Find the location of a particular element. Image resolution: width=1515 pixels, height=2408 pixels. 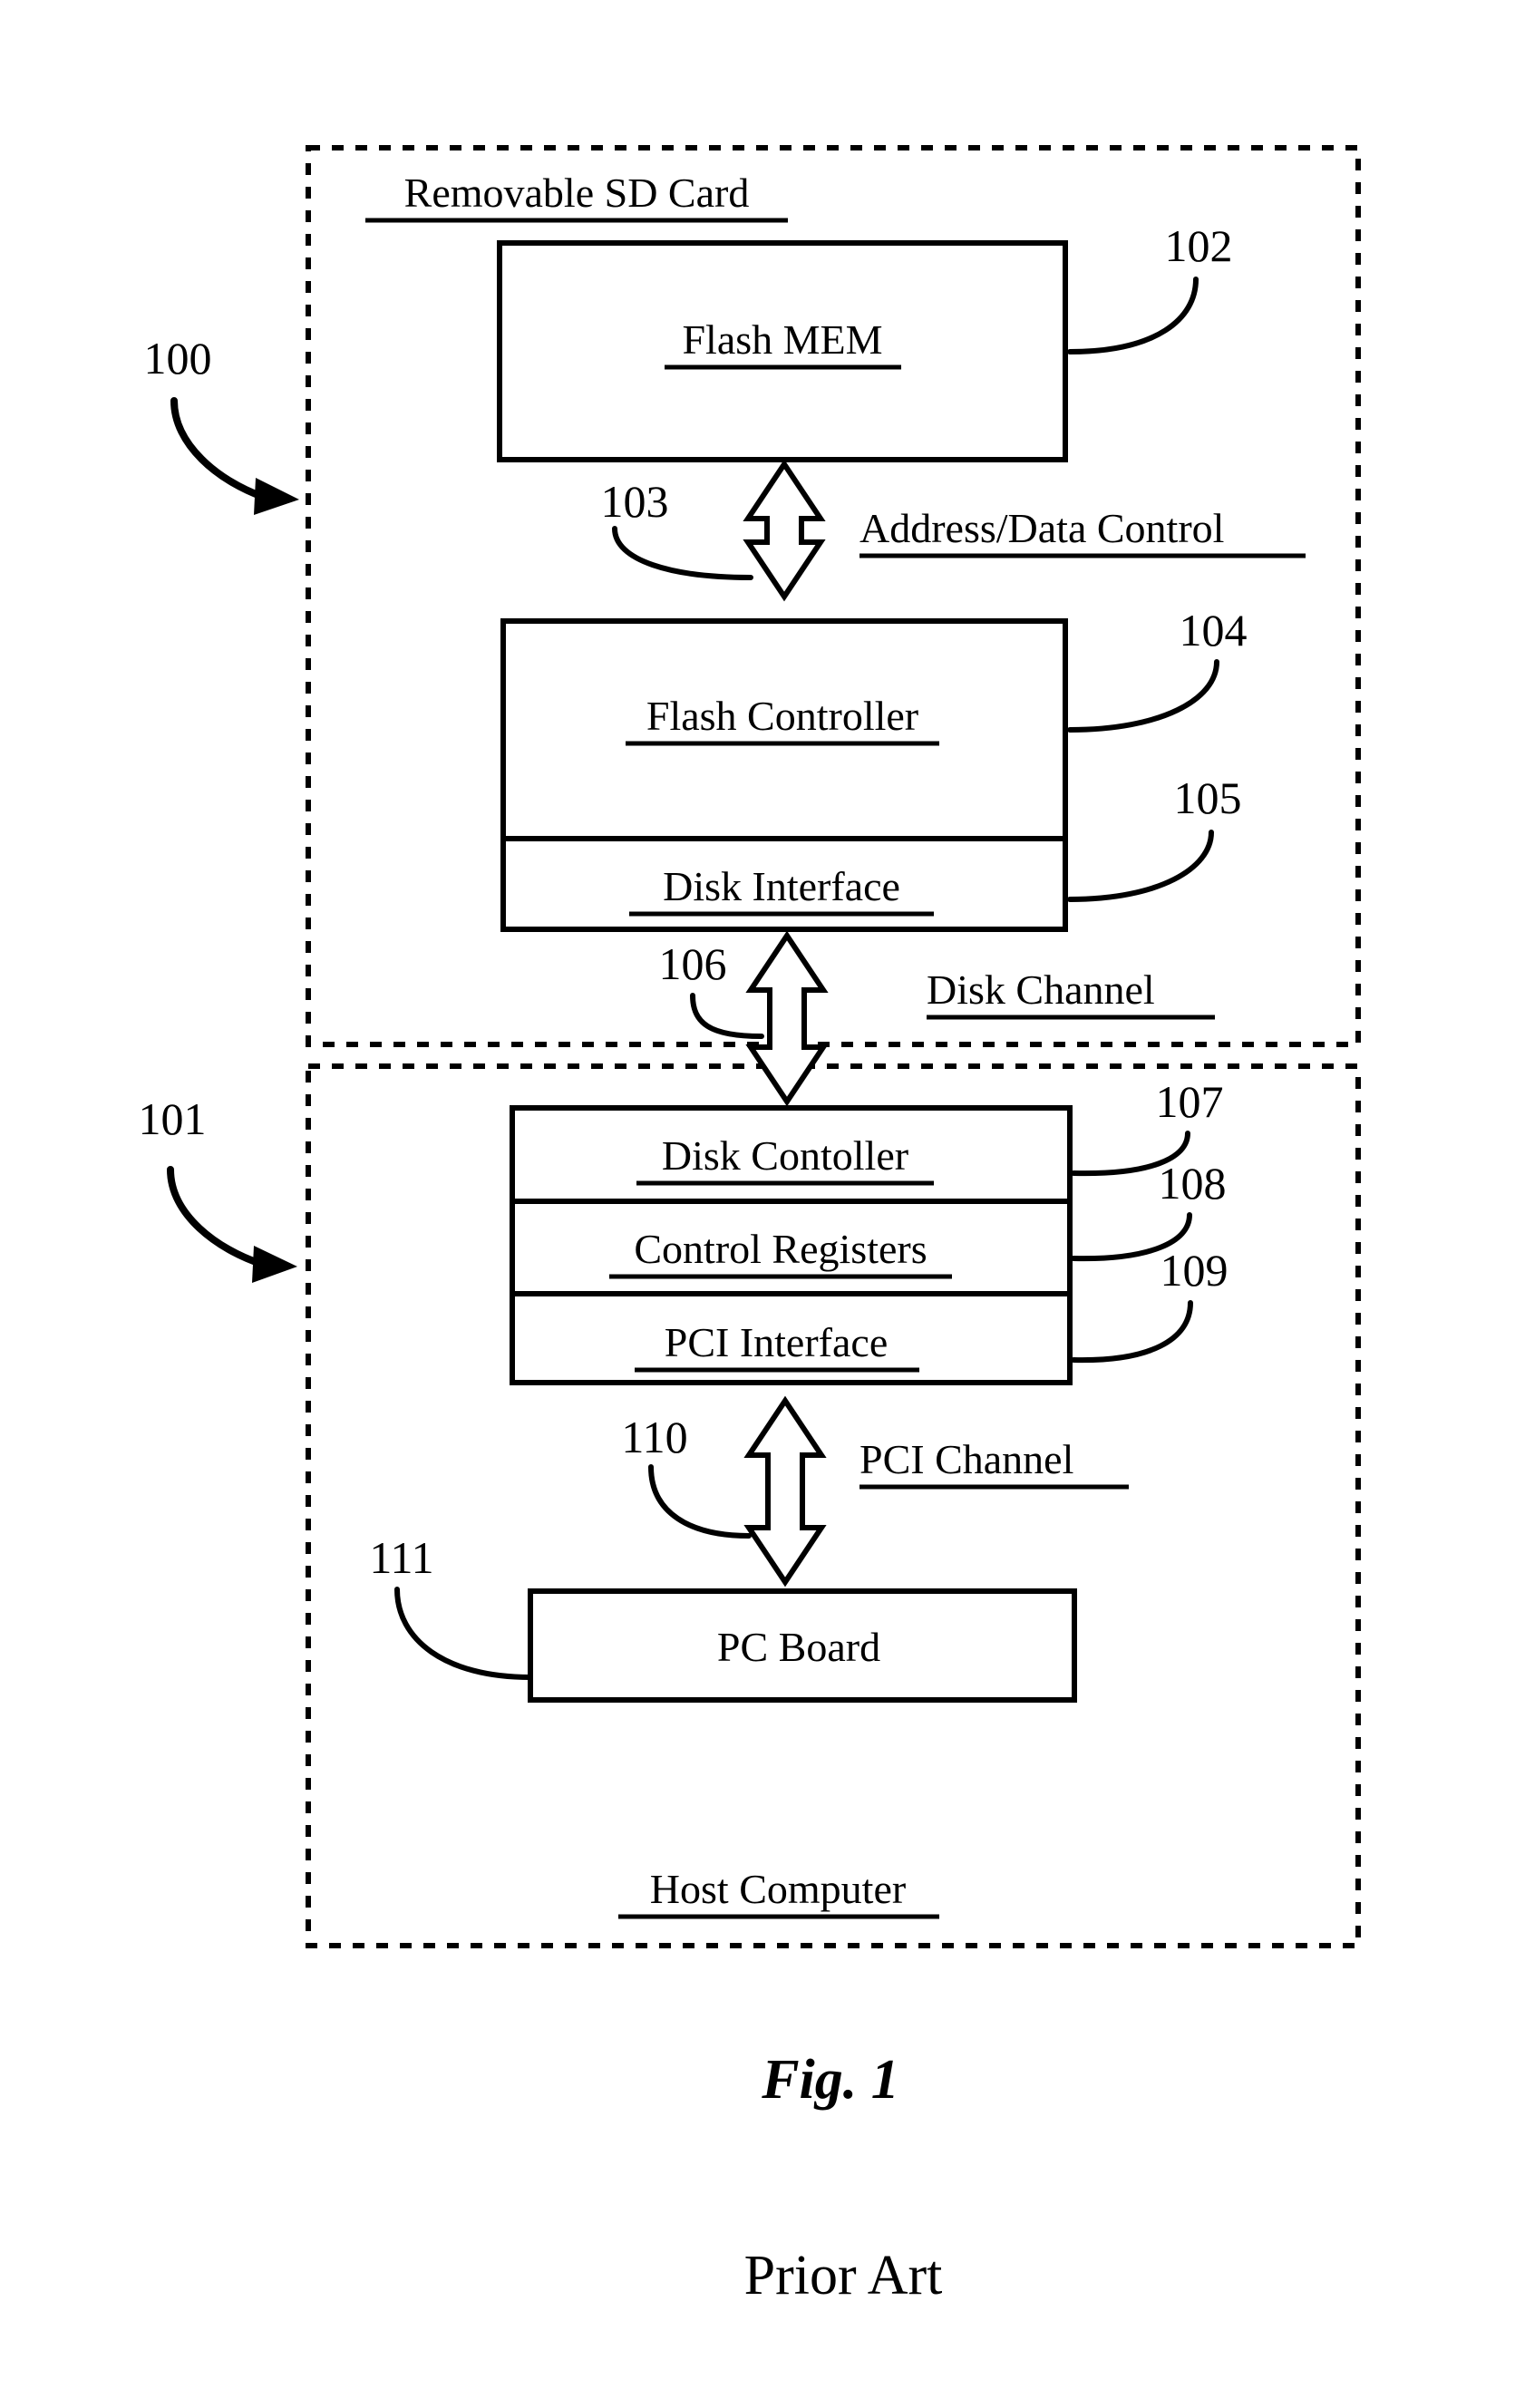

leader-101-arrowhead is located at coordinates (274, 1264).